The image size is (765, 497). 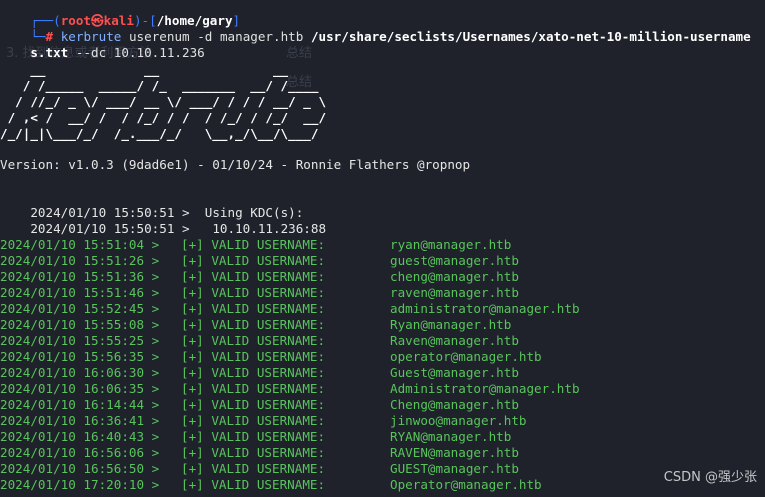 What do you see at coordinates (80, 404) in the screenshot?
I see `timestamp: 2024/01/10 16:14:44 >` at bounding box center [80, 404].